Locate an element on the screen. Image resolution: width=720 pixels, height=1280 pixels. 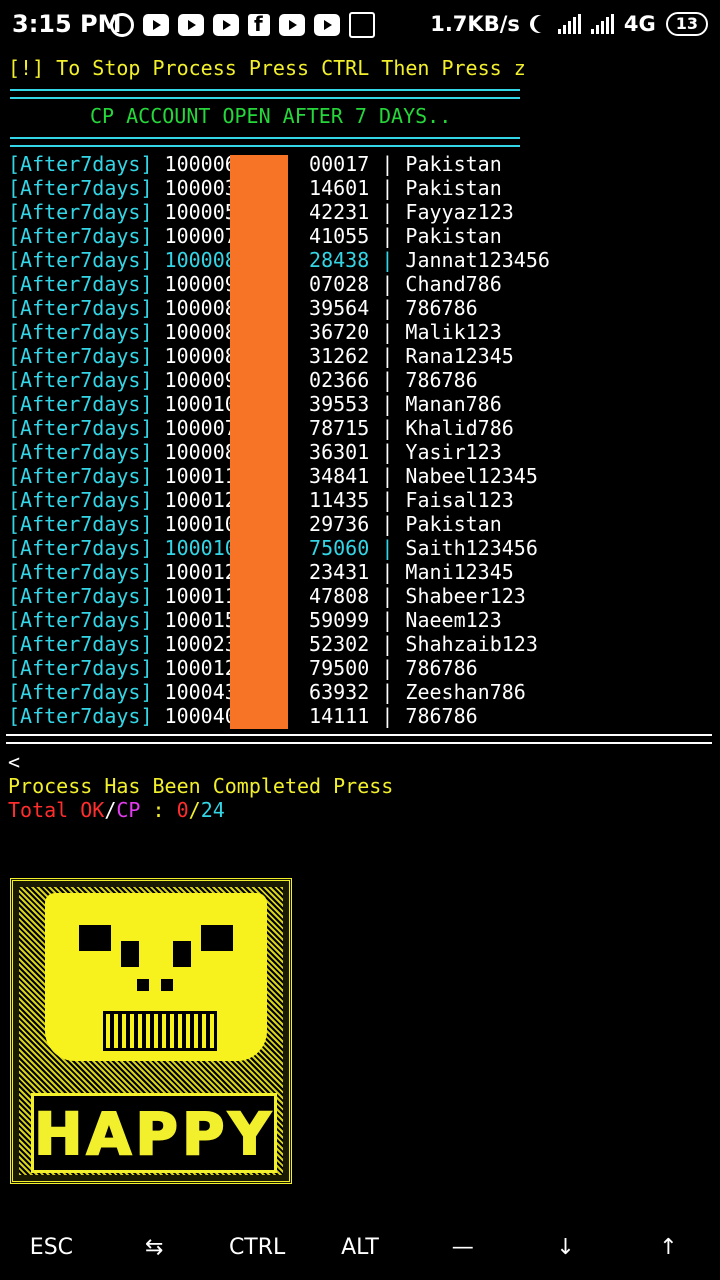
row-password: Zeeshan786 is located at coordinates (465, 692).